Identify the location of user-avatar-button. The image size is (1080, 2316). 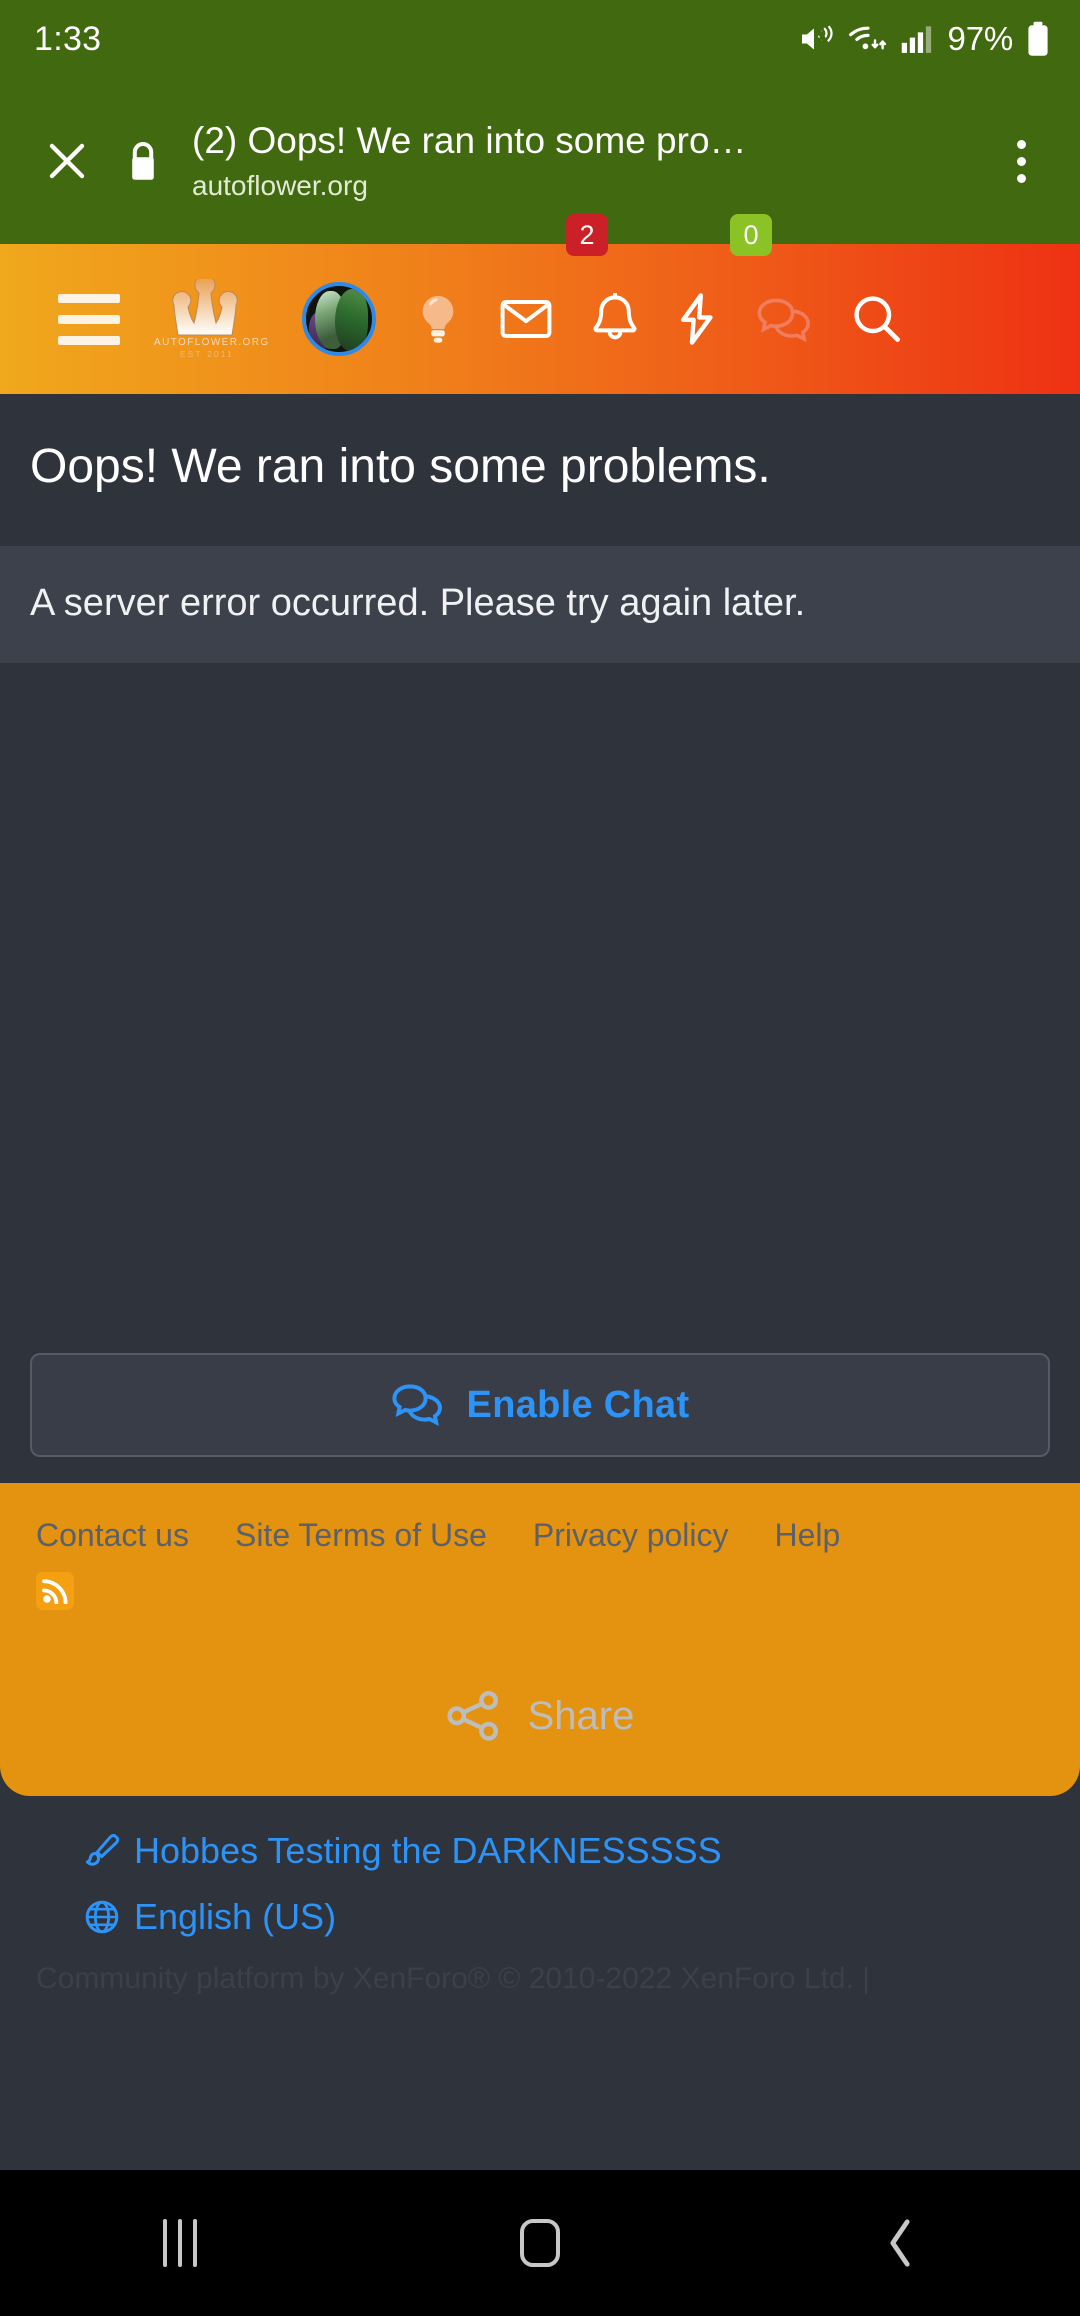
(321, 319).